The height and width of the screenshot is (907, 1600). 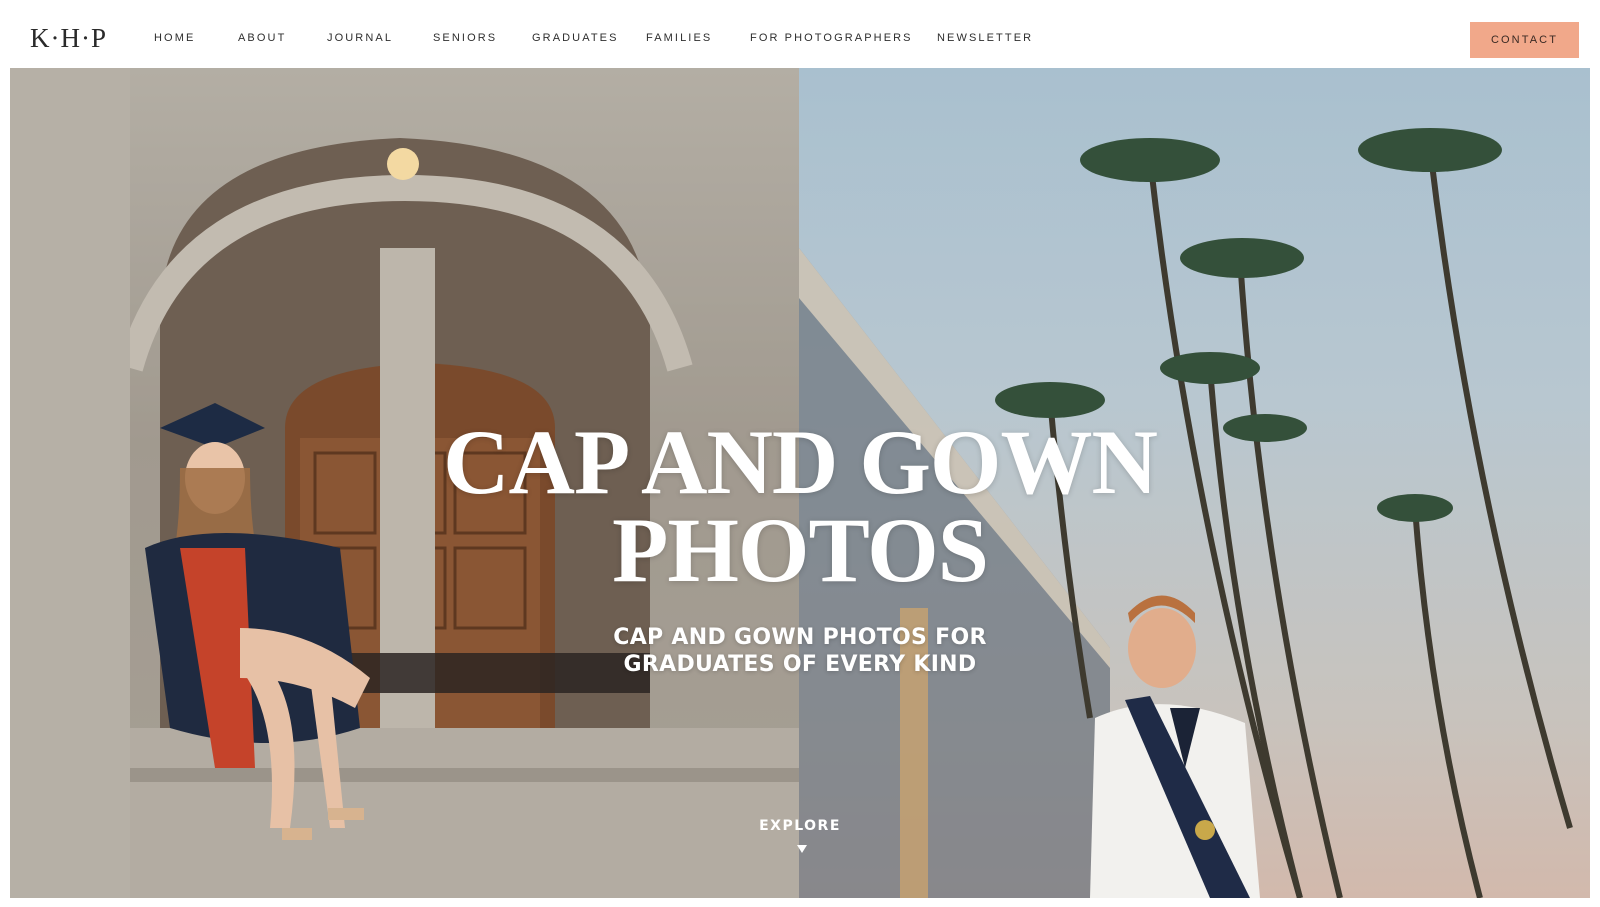 I want to click on hero-title-line1: CAP AND GOWN, so click(x=800, y=462).